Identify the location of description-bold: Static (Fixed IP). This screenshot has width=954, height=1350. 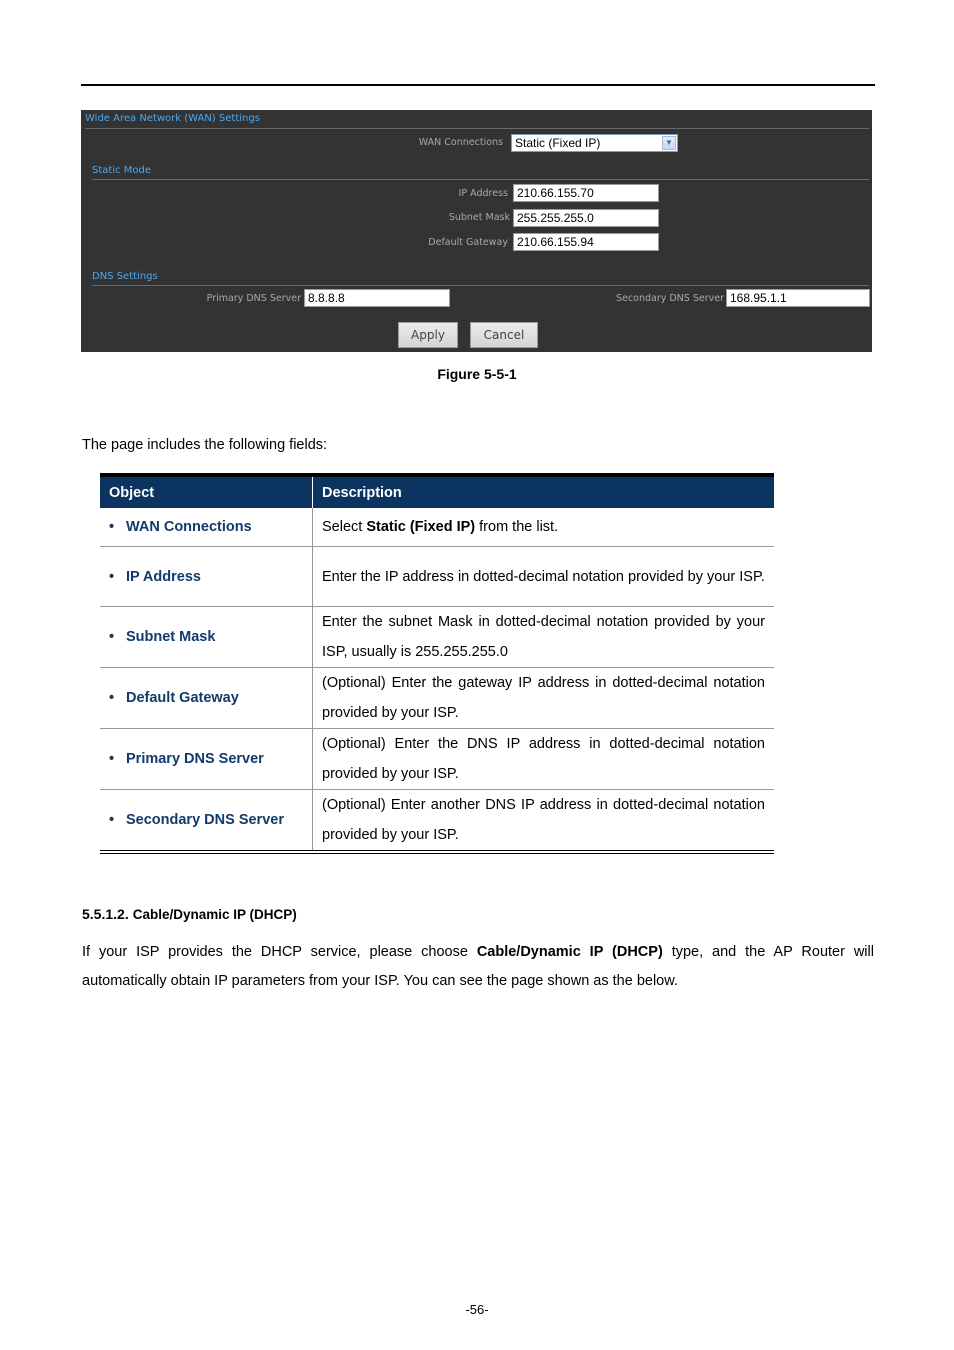
(421, 527).